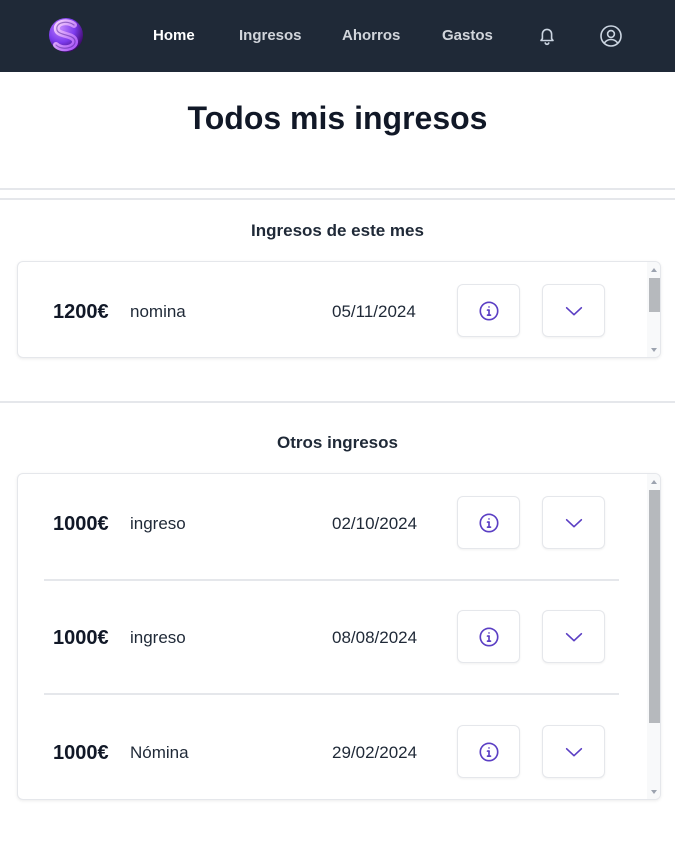  What do you see at coordinates (375, 752) in the screenshot?
I see `income-date: 29/02/2024` at bounding box center [375, 752].